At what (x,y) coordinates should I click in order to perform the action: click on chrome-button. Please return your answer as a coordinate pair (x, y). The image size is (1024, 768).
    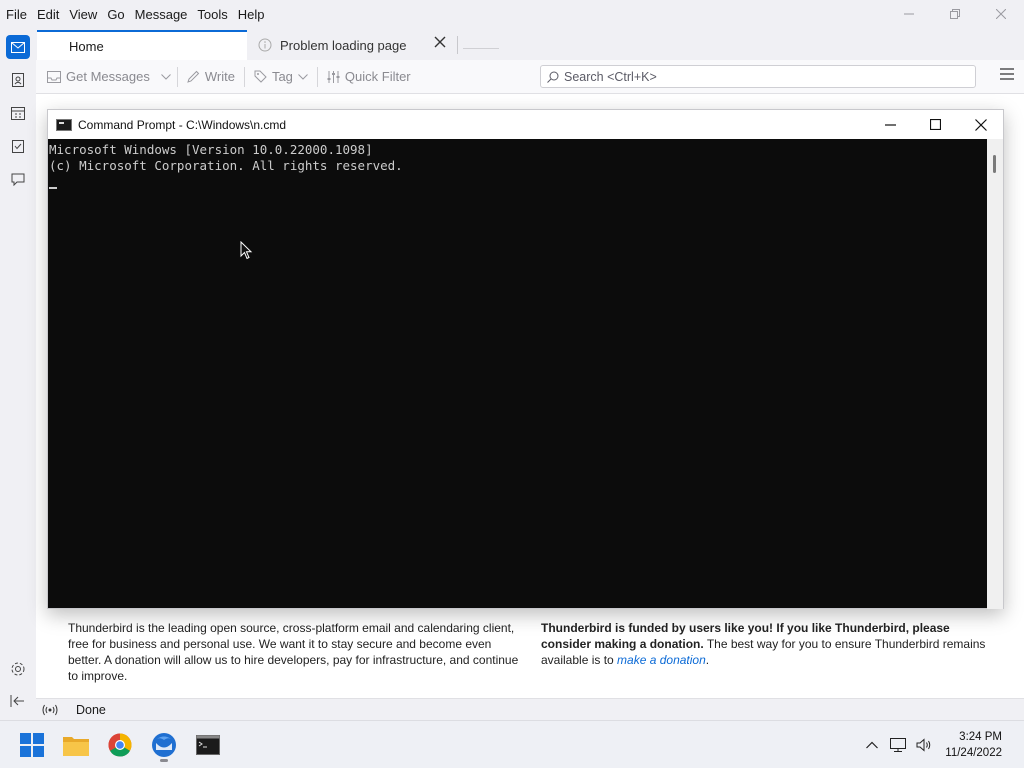
    Looking at the image, I should click on (120, 745).